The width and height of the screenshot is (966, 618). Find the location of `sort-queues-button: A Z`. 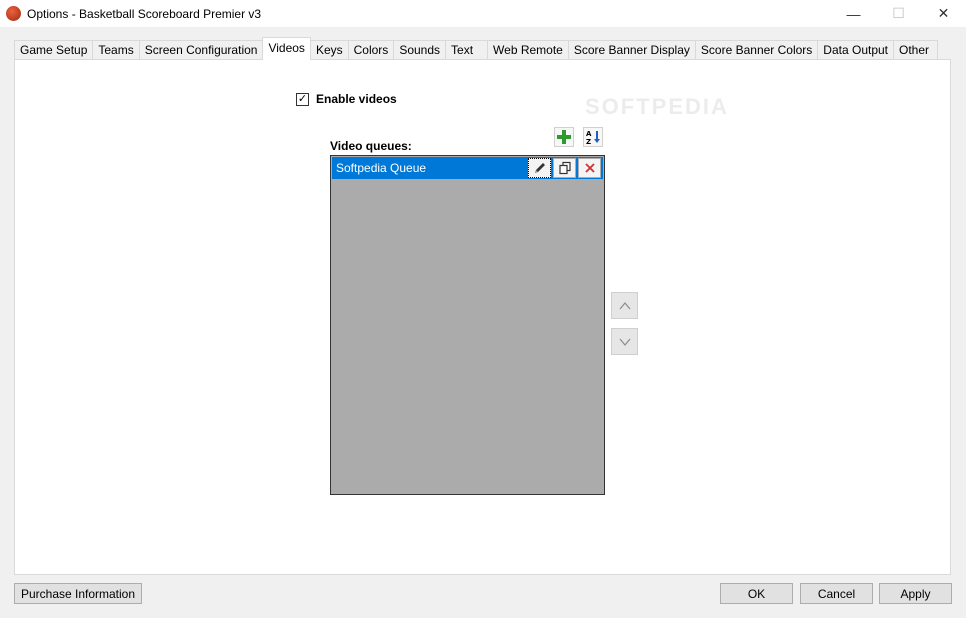

sort-queues-button: A Z is located at coordinates (593, 137).